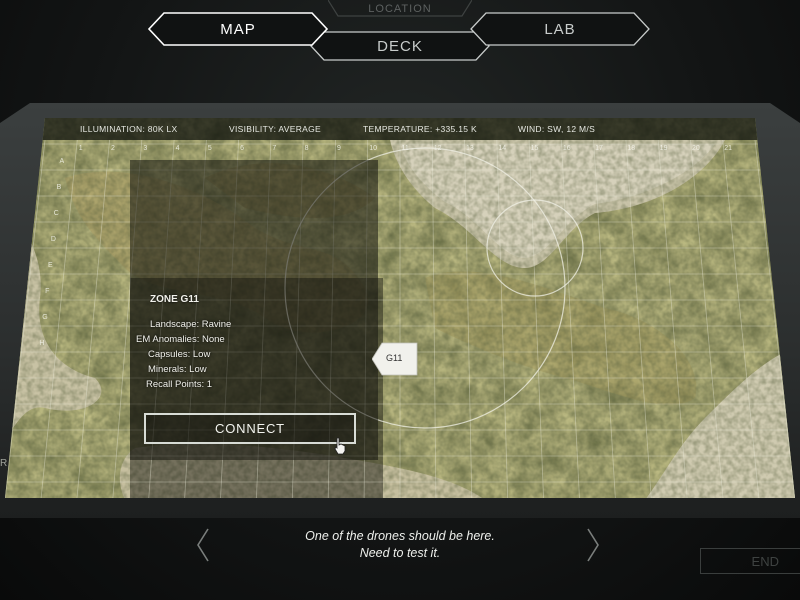 The width and height of the screenshot is (800, 600). I want to click on grid-column-label: 16, so click(567, 148).